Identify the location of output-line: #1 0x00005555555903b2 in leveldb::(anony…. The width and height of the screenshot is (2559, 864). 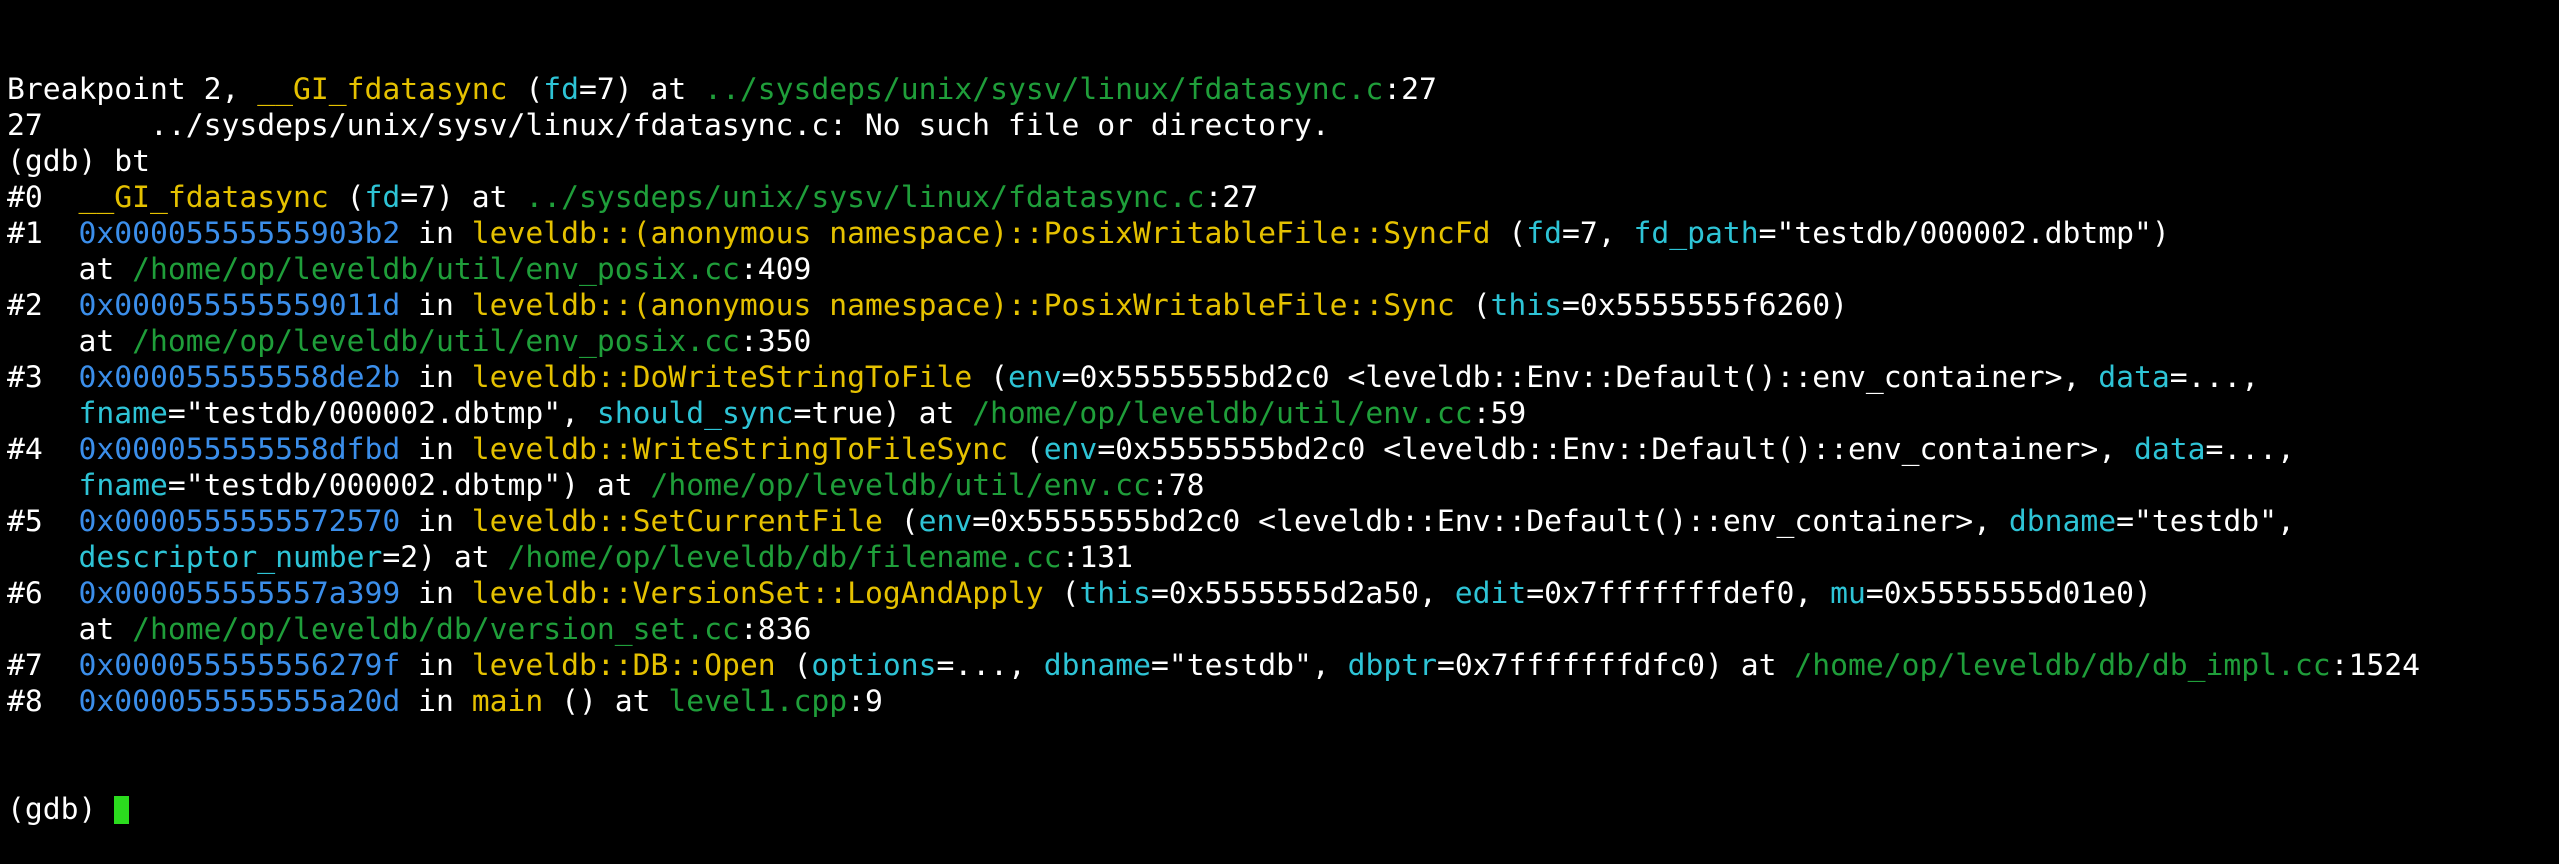
(1283, 234).